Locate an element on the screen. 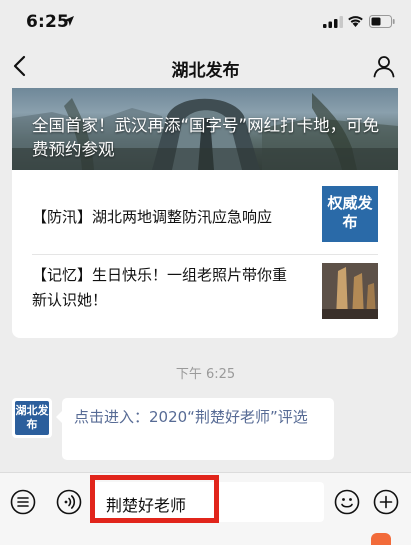 The width and height of the screenshot is (411, 545). avatar: 湖北发布 is located at coordinates (32, 418).